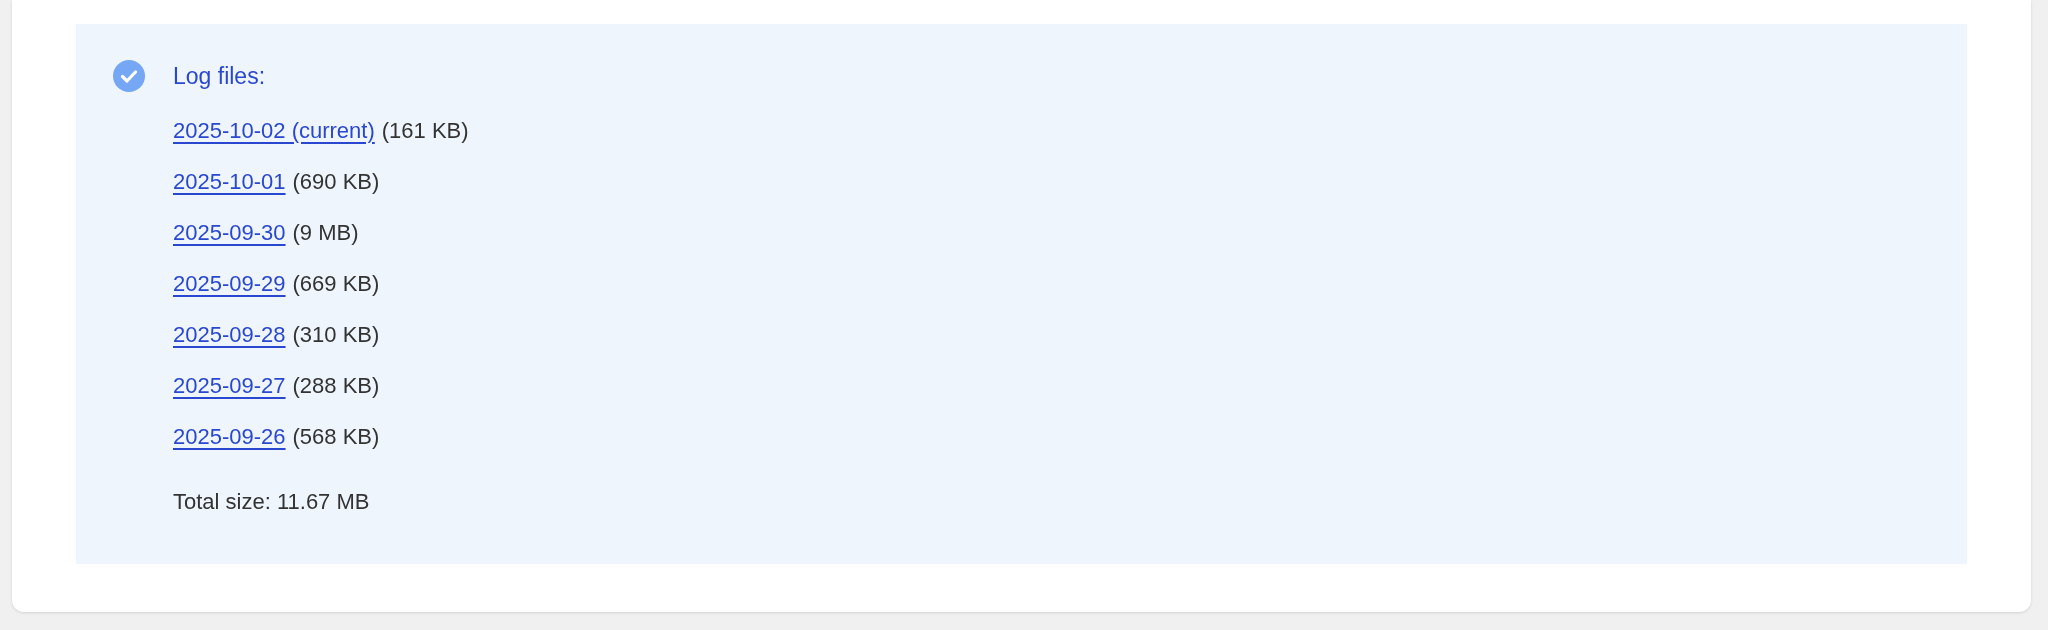  What do you see at coordinates (229, 385) in the screenshot?
I see `log-file-link: 2025-09-27` at bounding box center [229, 385].